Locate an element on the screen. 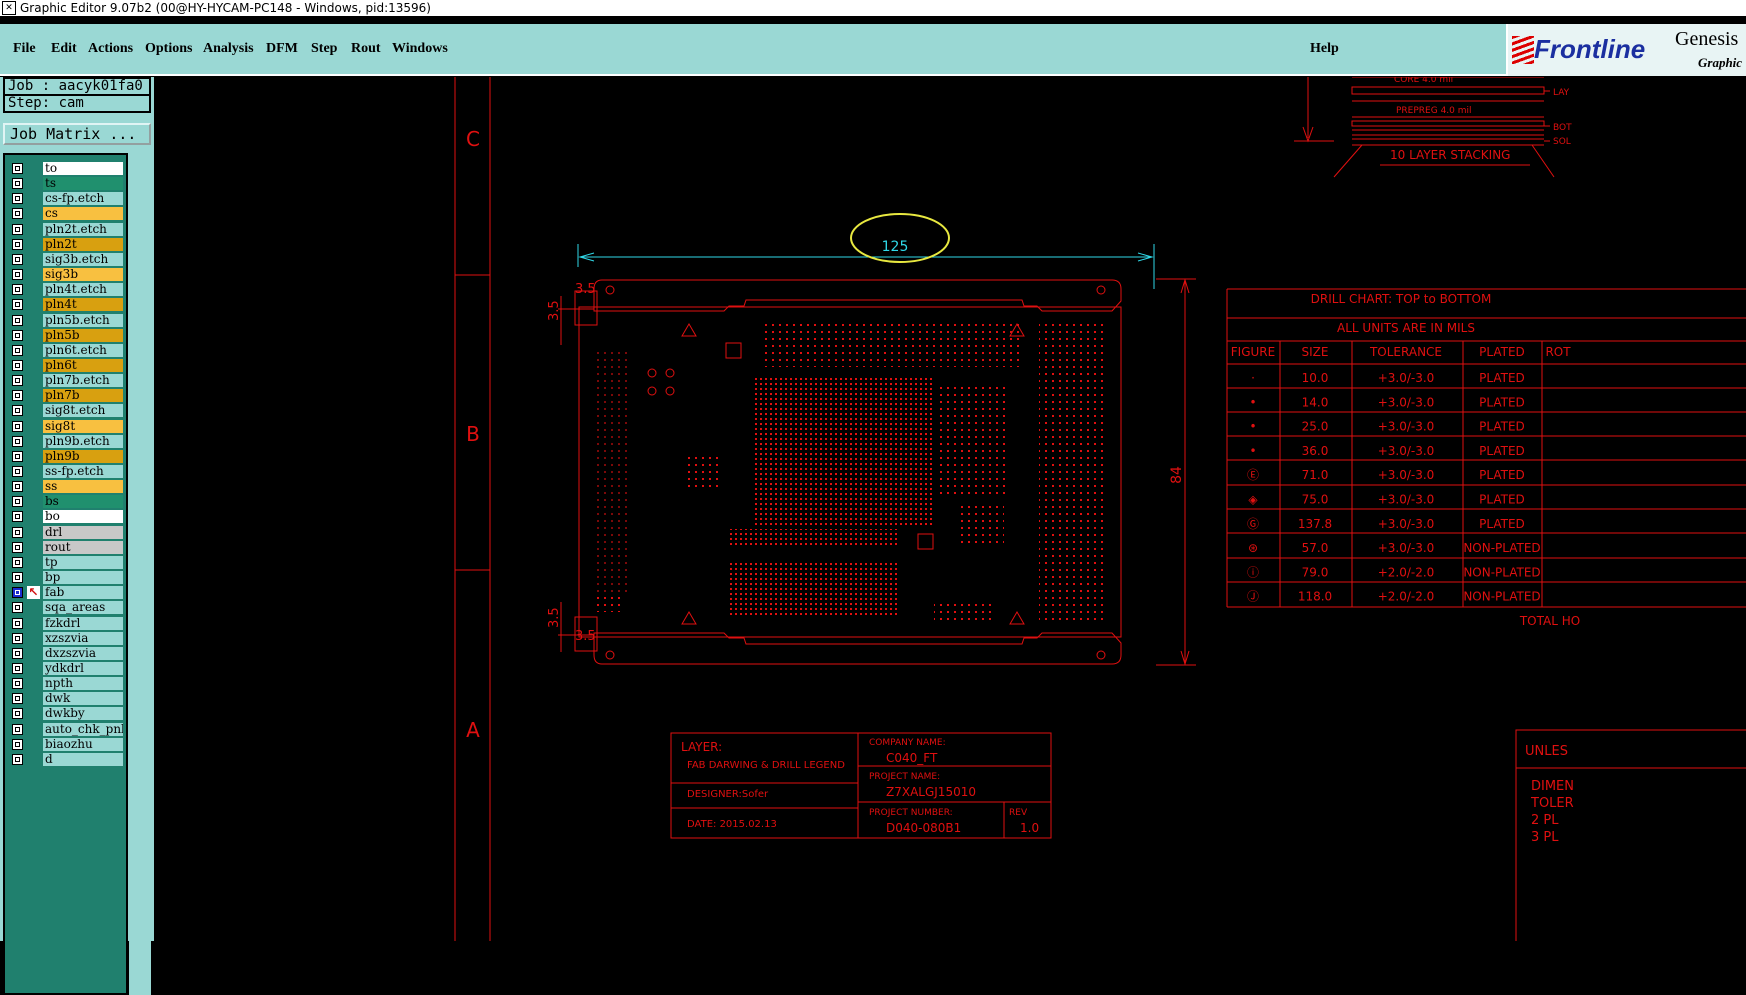 This screenshot has height=995, width=1746. layer-row: auto_chk_pnl is located at coordinates (65, 729).